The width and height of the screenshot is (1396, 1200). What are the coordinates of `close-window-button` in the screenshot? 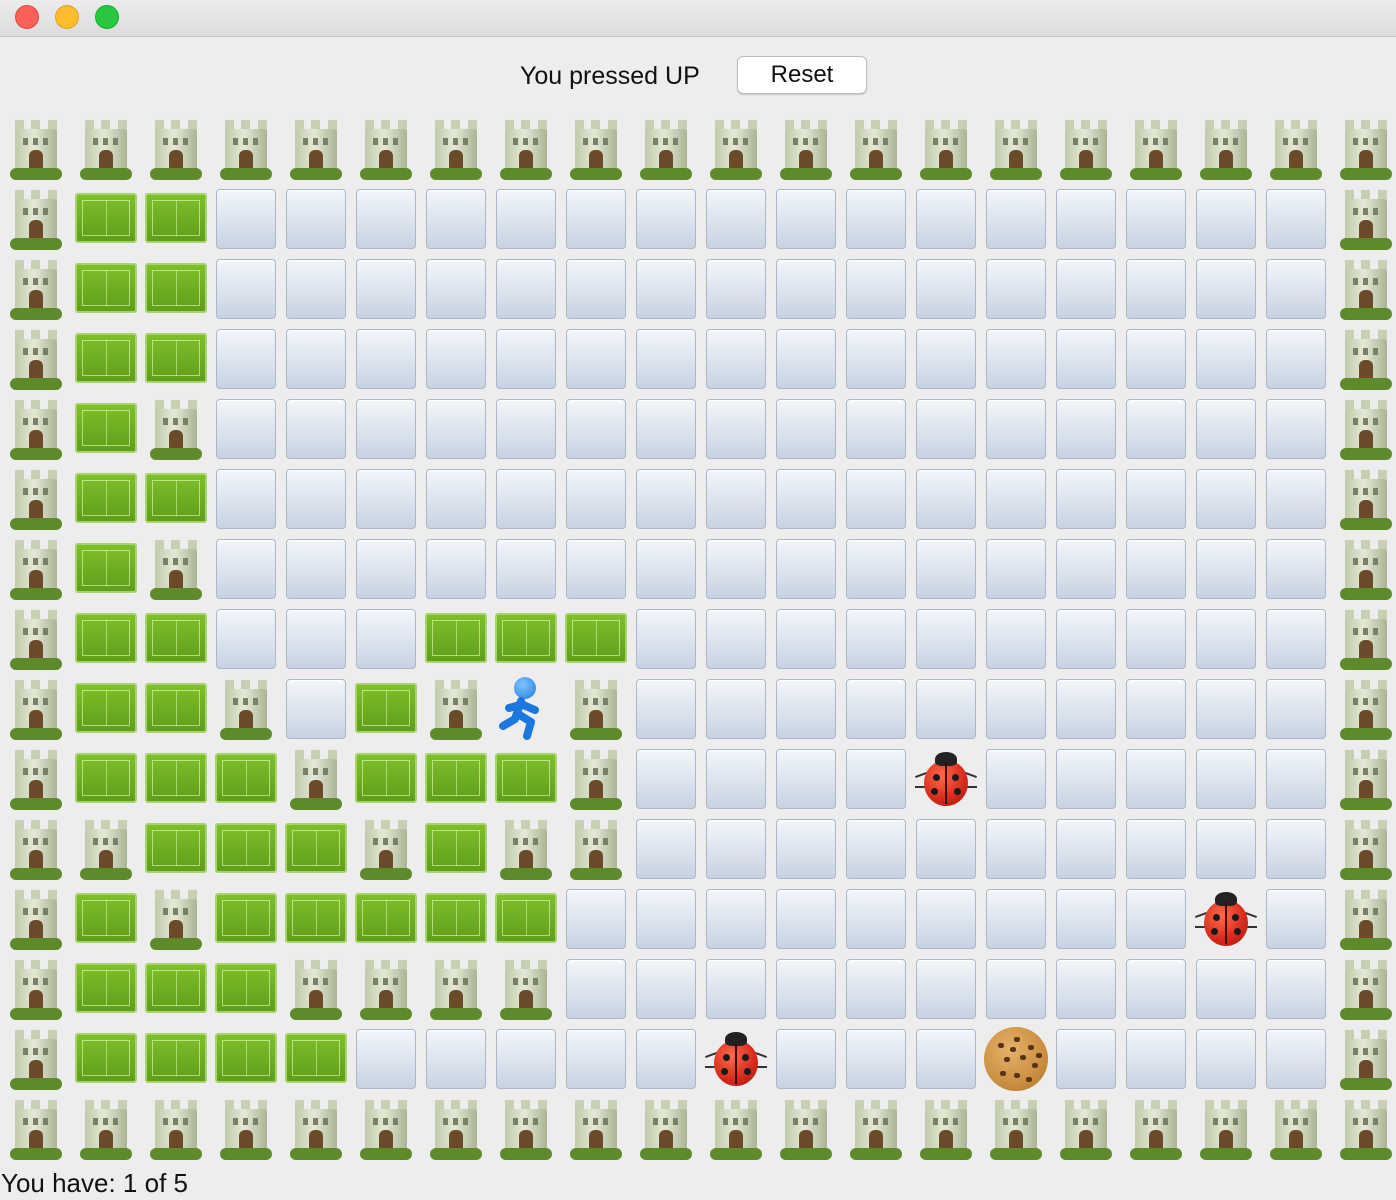 It's located at (27, 17).